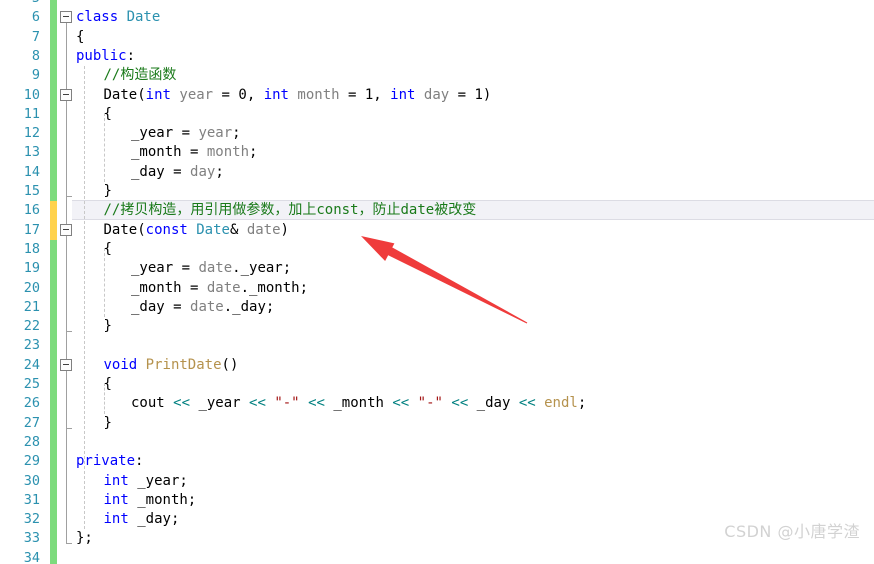 The height and width of the screenshot is (564, 874). I want to click on token-plain: _year;, so click(158, 480).